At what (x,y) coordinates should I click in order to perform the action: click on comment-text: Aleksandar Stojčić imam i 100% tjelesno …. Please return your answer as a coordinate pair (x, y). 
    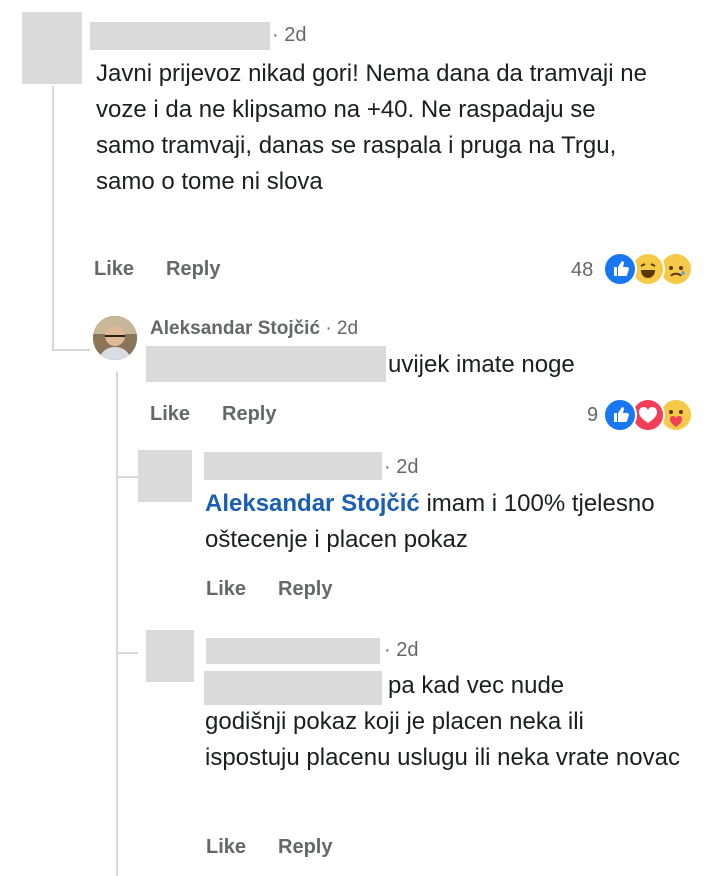
    Looking at the image, I should click on (445, 522).